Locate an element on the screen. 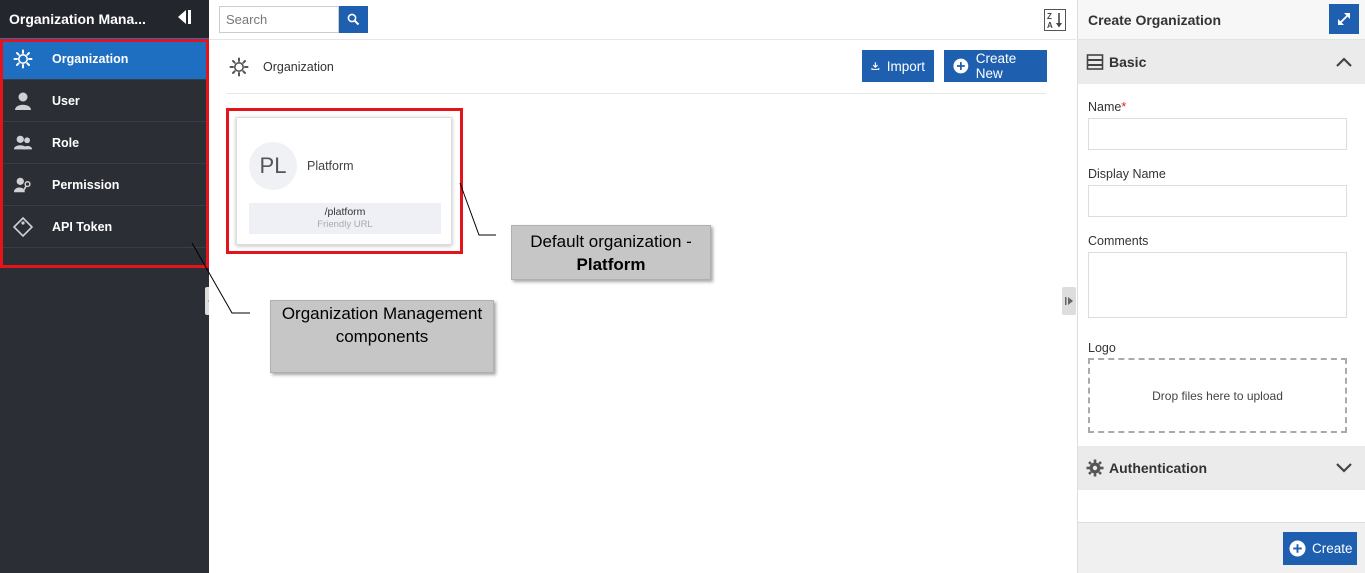 The image size is (1365, 573). required-mark: * is located at coordinates (1124, 107).